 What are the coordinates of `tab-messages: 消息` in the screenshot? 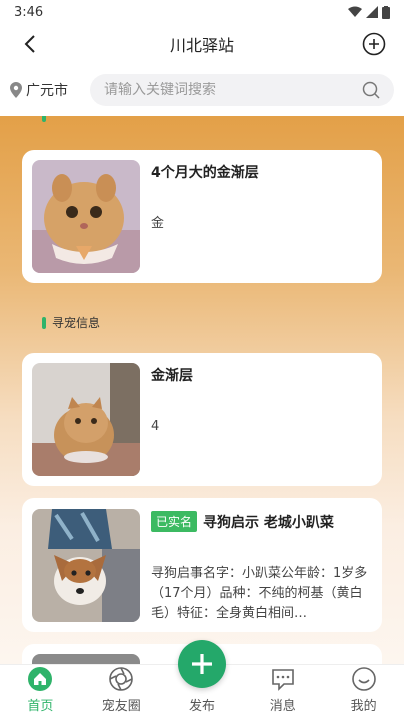 It's located at (282, 691).